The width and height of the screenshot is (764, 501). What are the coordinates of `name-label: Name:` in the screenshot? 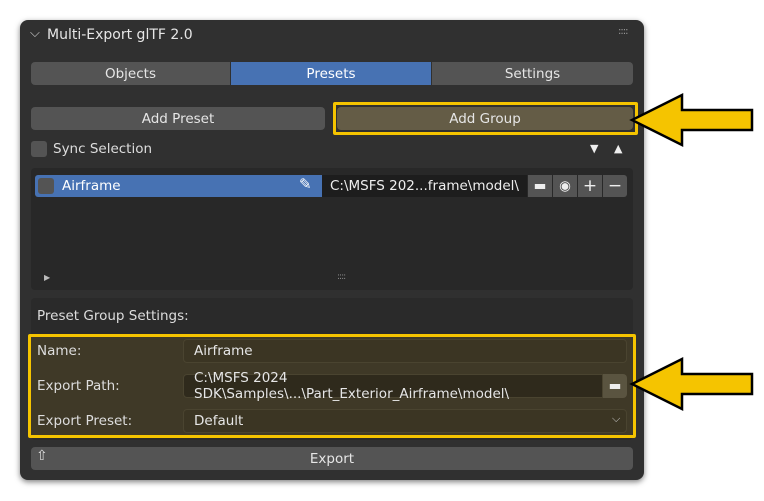 It's located at (59, 351).